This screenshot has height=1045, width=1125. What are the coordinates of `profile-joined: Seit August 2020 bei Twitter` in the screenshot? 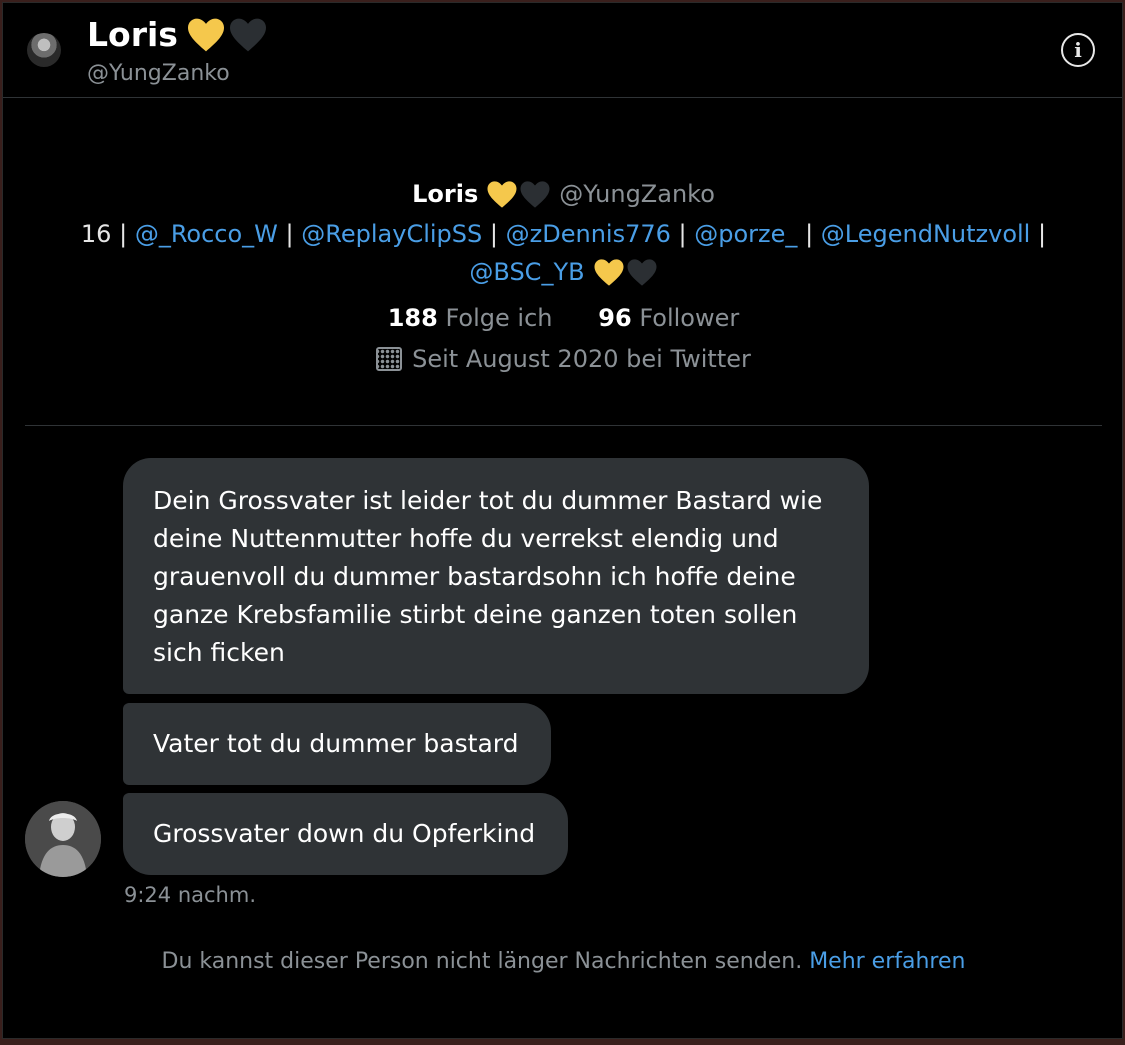 It's located at (563, 359).